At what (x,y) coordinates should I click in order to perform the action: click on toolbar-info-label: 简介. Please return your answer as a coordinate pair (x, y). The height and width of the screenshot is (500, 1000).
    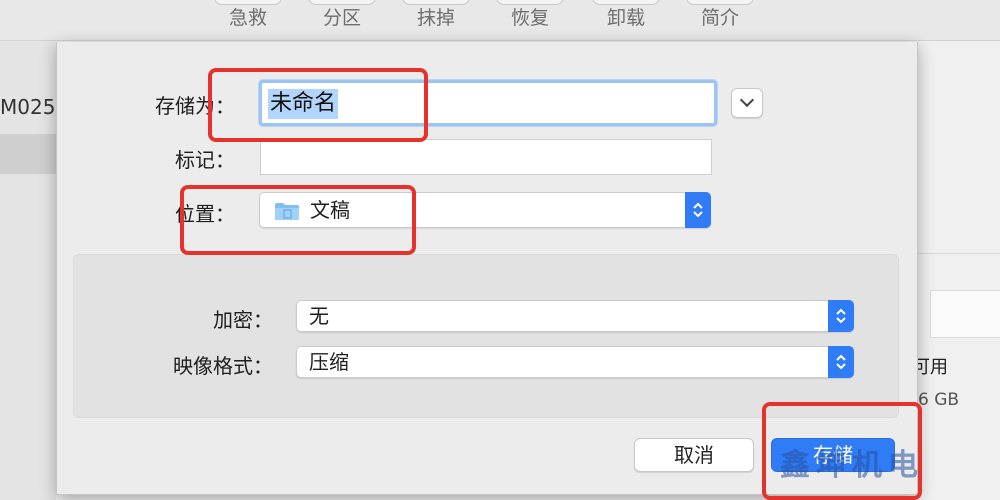
    Looking at the image, I should click on (719, 18).